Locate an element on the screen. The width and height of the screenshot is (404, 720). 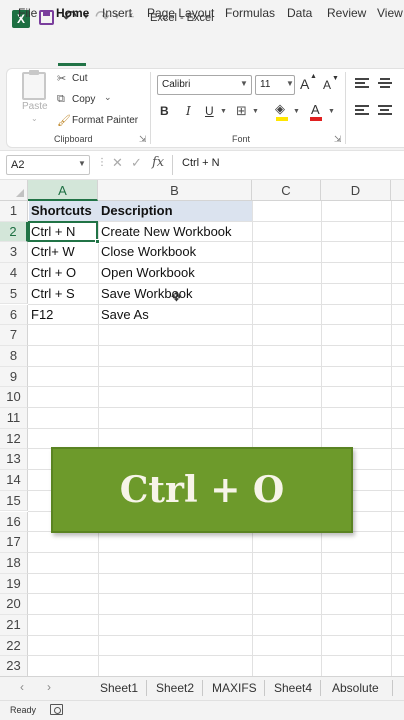
font-name-dropdown-icon: ▼ is located at coordinates (244, 83).